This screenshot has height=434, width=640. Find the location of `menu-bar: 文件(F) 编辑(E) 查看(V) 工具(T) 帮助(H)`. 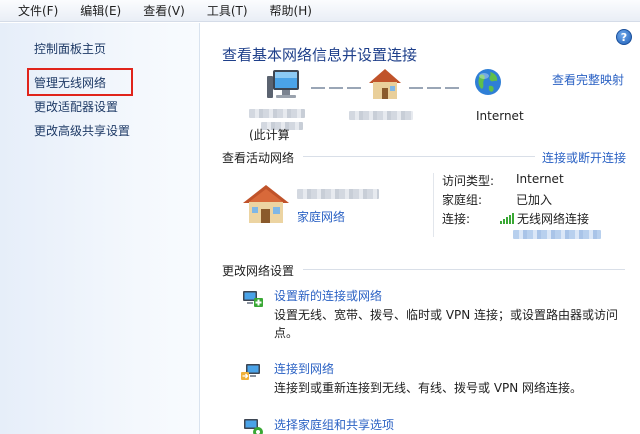

menu-bar: 文件(F) 编辑(E) 查看(V) 工具(T) 帮助(H) is located at coordinates (320, 11).